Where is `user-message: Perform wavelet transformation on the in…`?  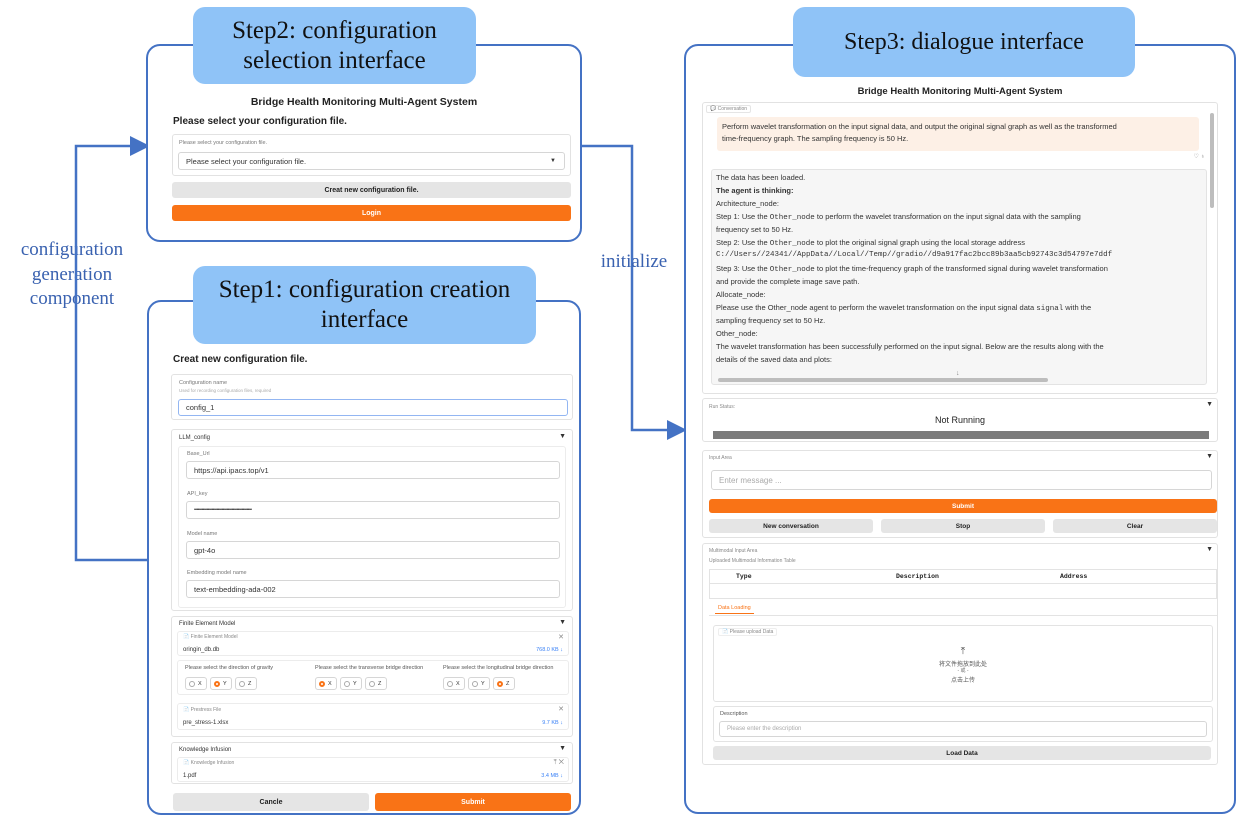
user-message: Perform wavelet transformation on the in… is located at coordinates (958, 134).